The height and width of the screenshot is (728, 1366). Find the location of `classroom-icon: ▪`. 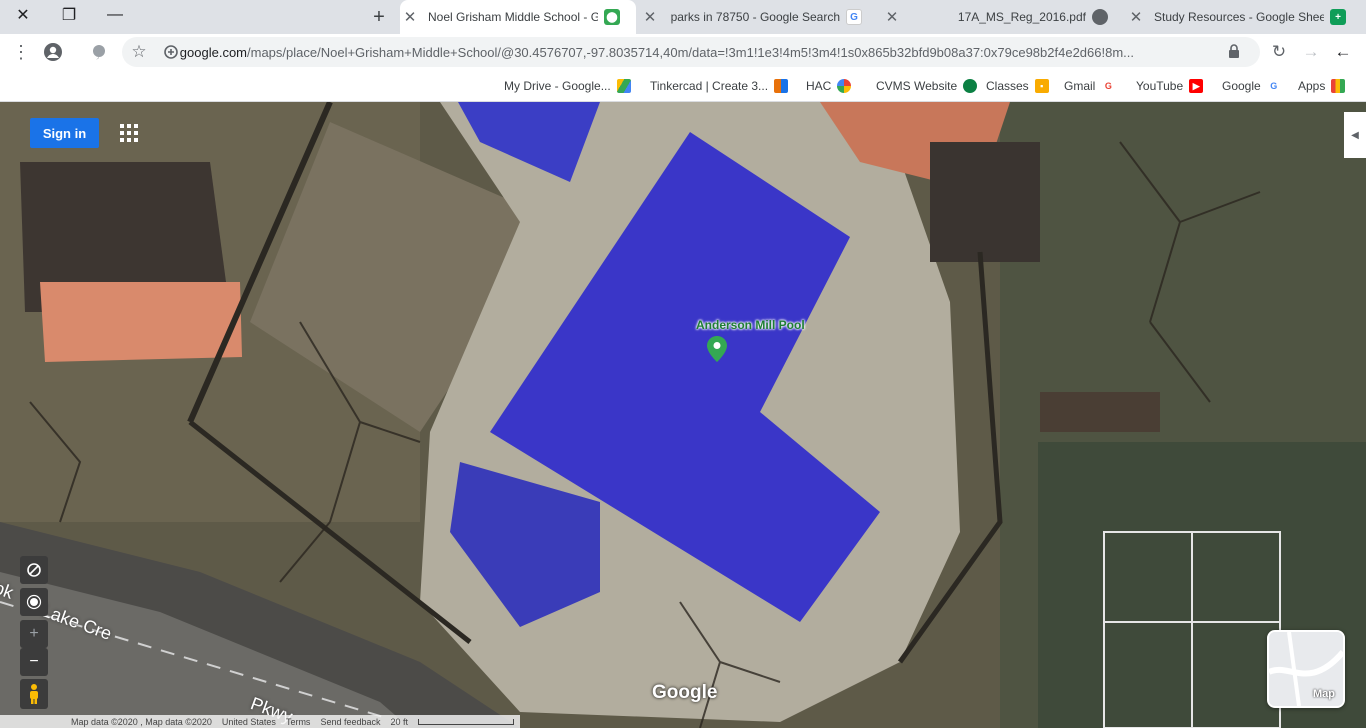

classroom-icon: ▪ is located at coordinates (1041, 86).